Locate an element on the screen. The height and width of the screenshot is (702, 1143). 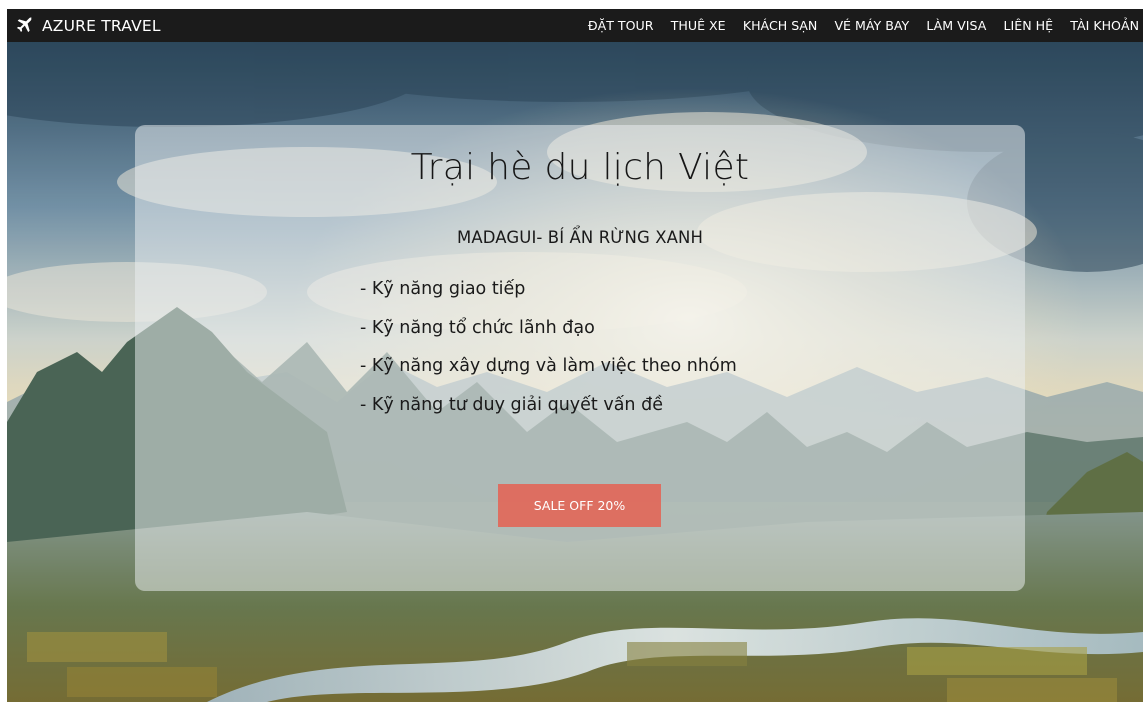
nav-item-ve-may-bay: VÉ MÁY BAY is located at coordinates (871, 25).